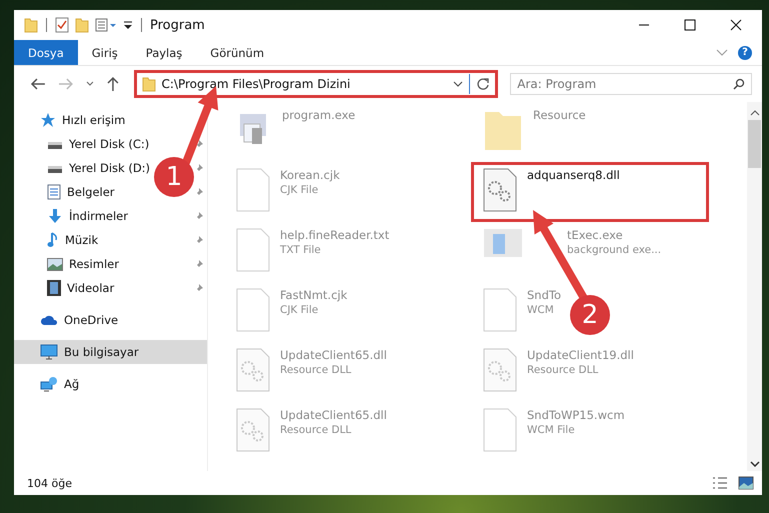  I want to click on scrollbar, so click(754, 286).